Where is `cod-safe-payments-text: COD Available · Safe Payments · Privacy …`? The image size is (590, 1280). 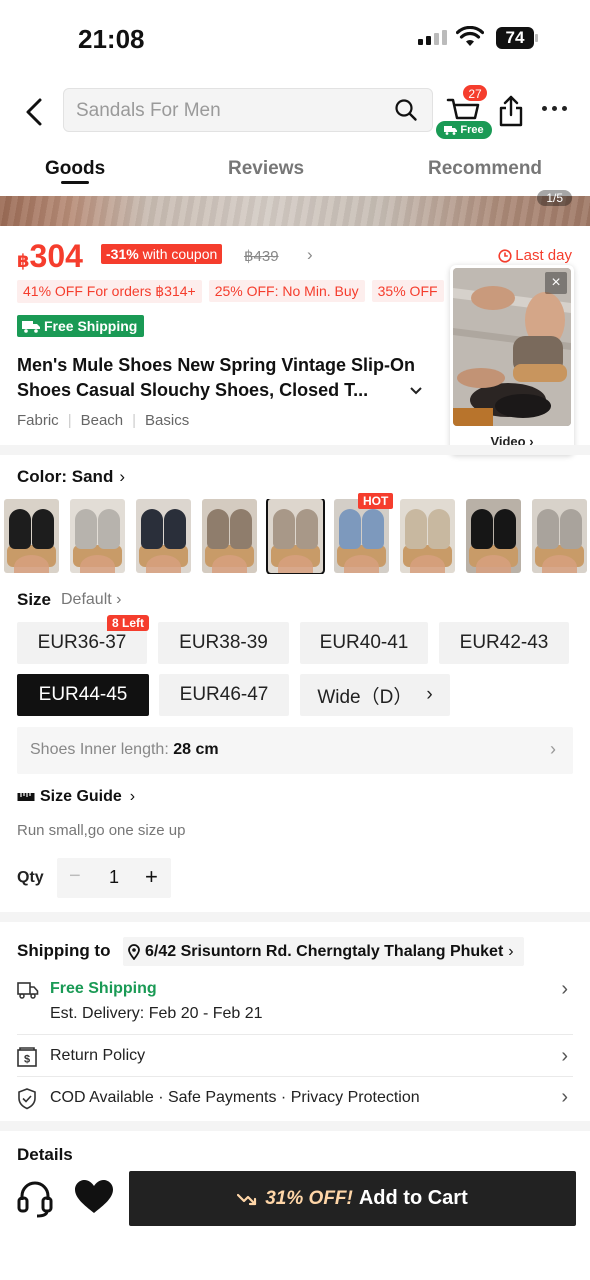 cod-safe-payments-text: COD Available · Safe Payments · Privacy … is located at coordinates (235, 1098).